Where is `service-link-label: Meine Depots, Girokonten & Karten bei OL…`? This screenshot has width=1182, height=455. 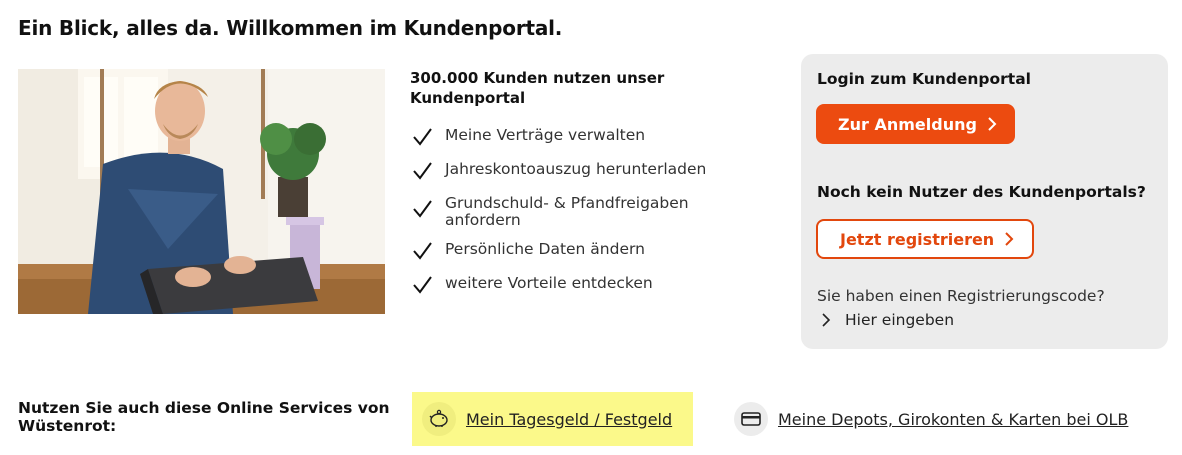
service-link-label: Meine Depots, Girokonten & Karten bei OL… is located at coordinates (953, 419).